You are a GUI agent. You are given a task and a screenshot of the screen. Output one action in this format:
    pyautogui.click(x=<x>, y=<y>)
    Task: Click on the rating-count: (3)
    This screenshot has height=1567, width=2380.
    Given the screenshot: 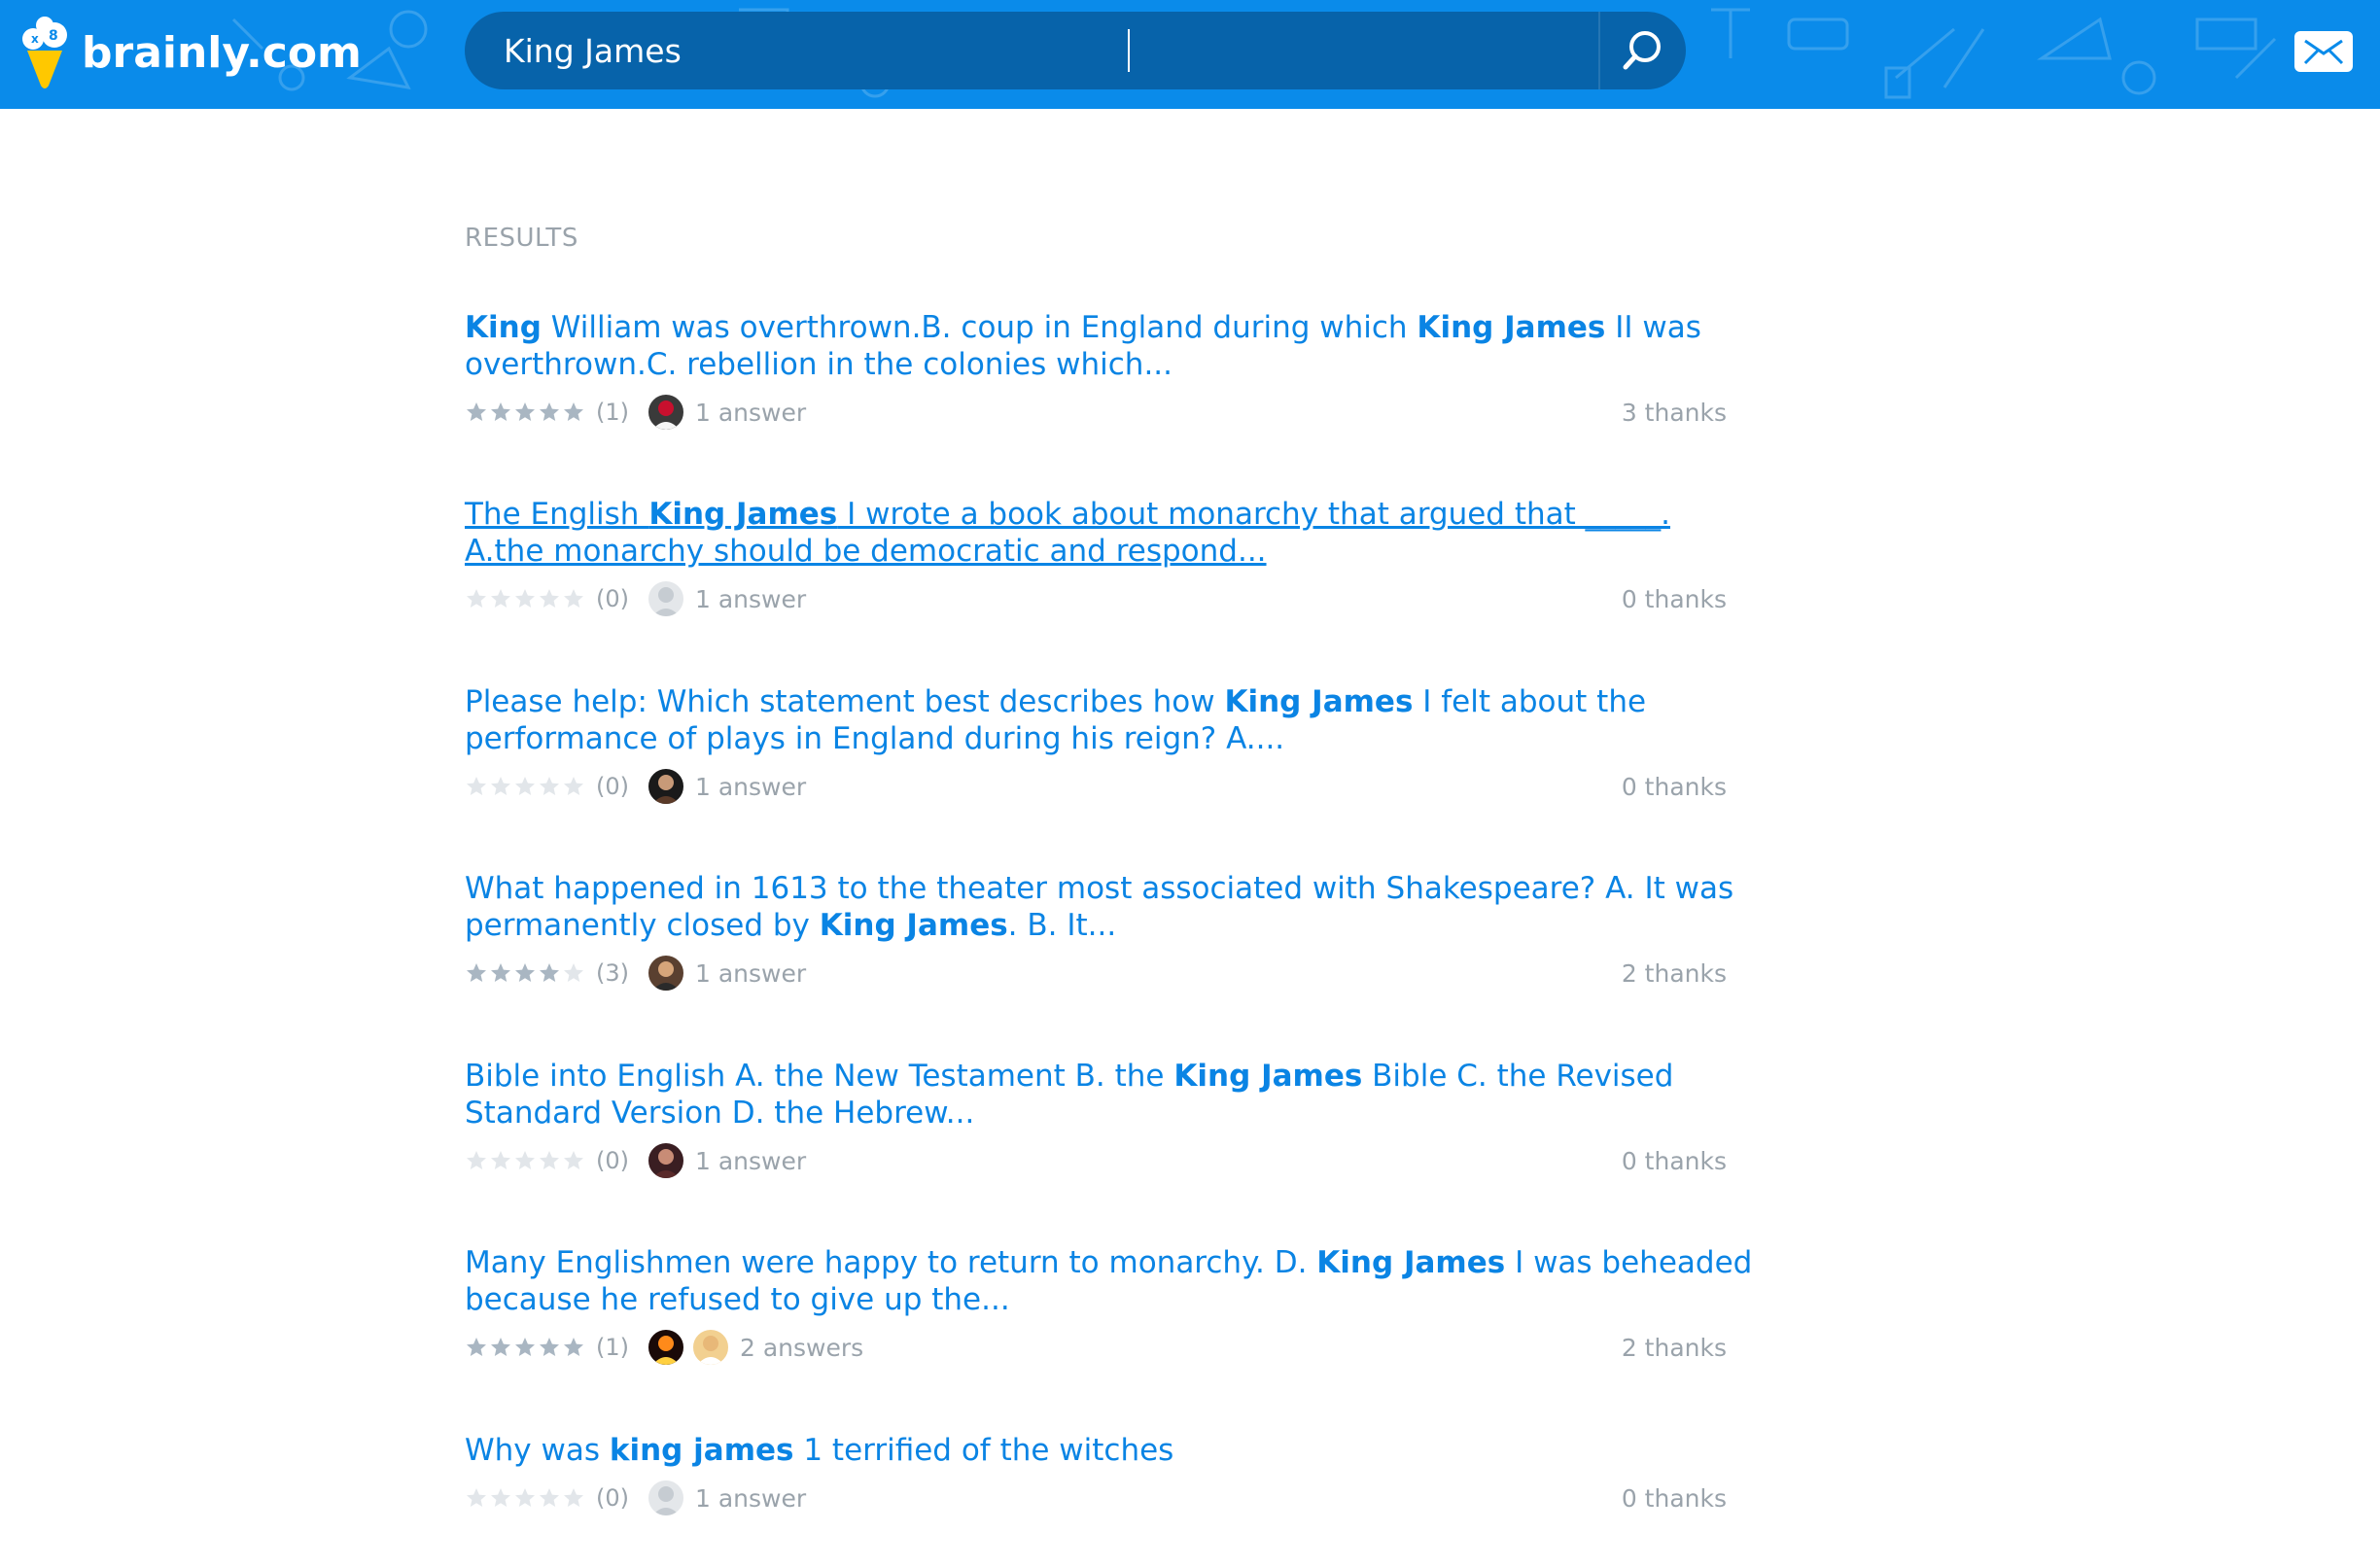 What is the action you would take?
    pyautogui.click(x=612, y=973)
    